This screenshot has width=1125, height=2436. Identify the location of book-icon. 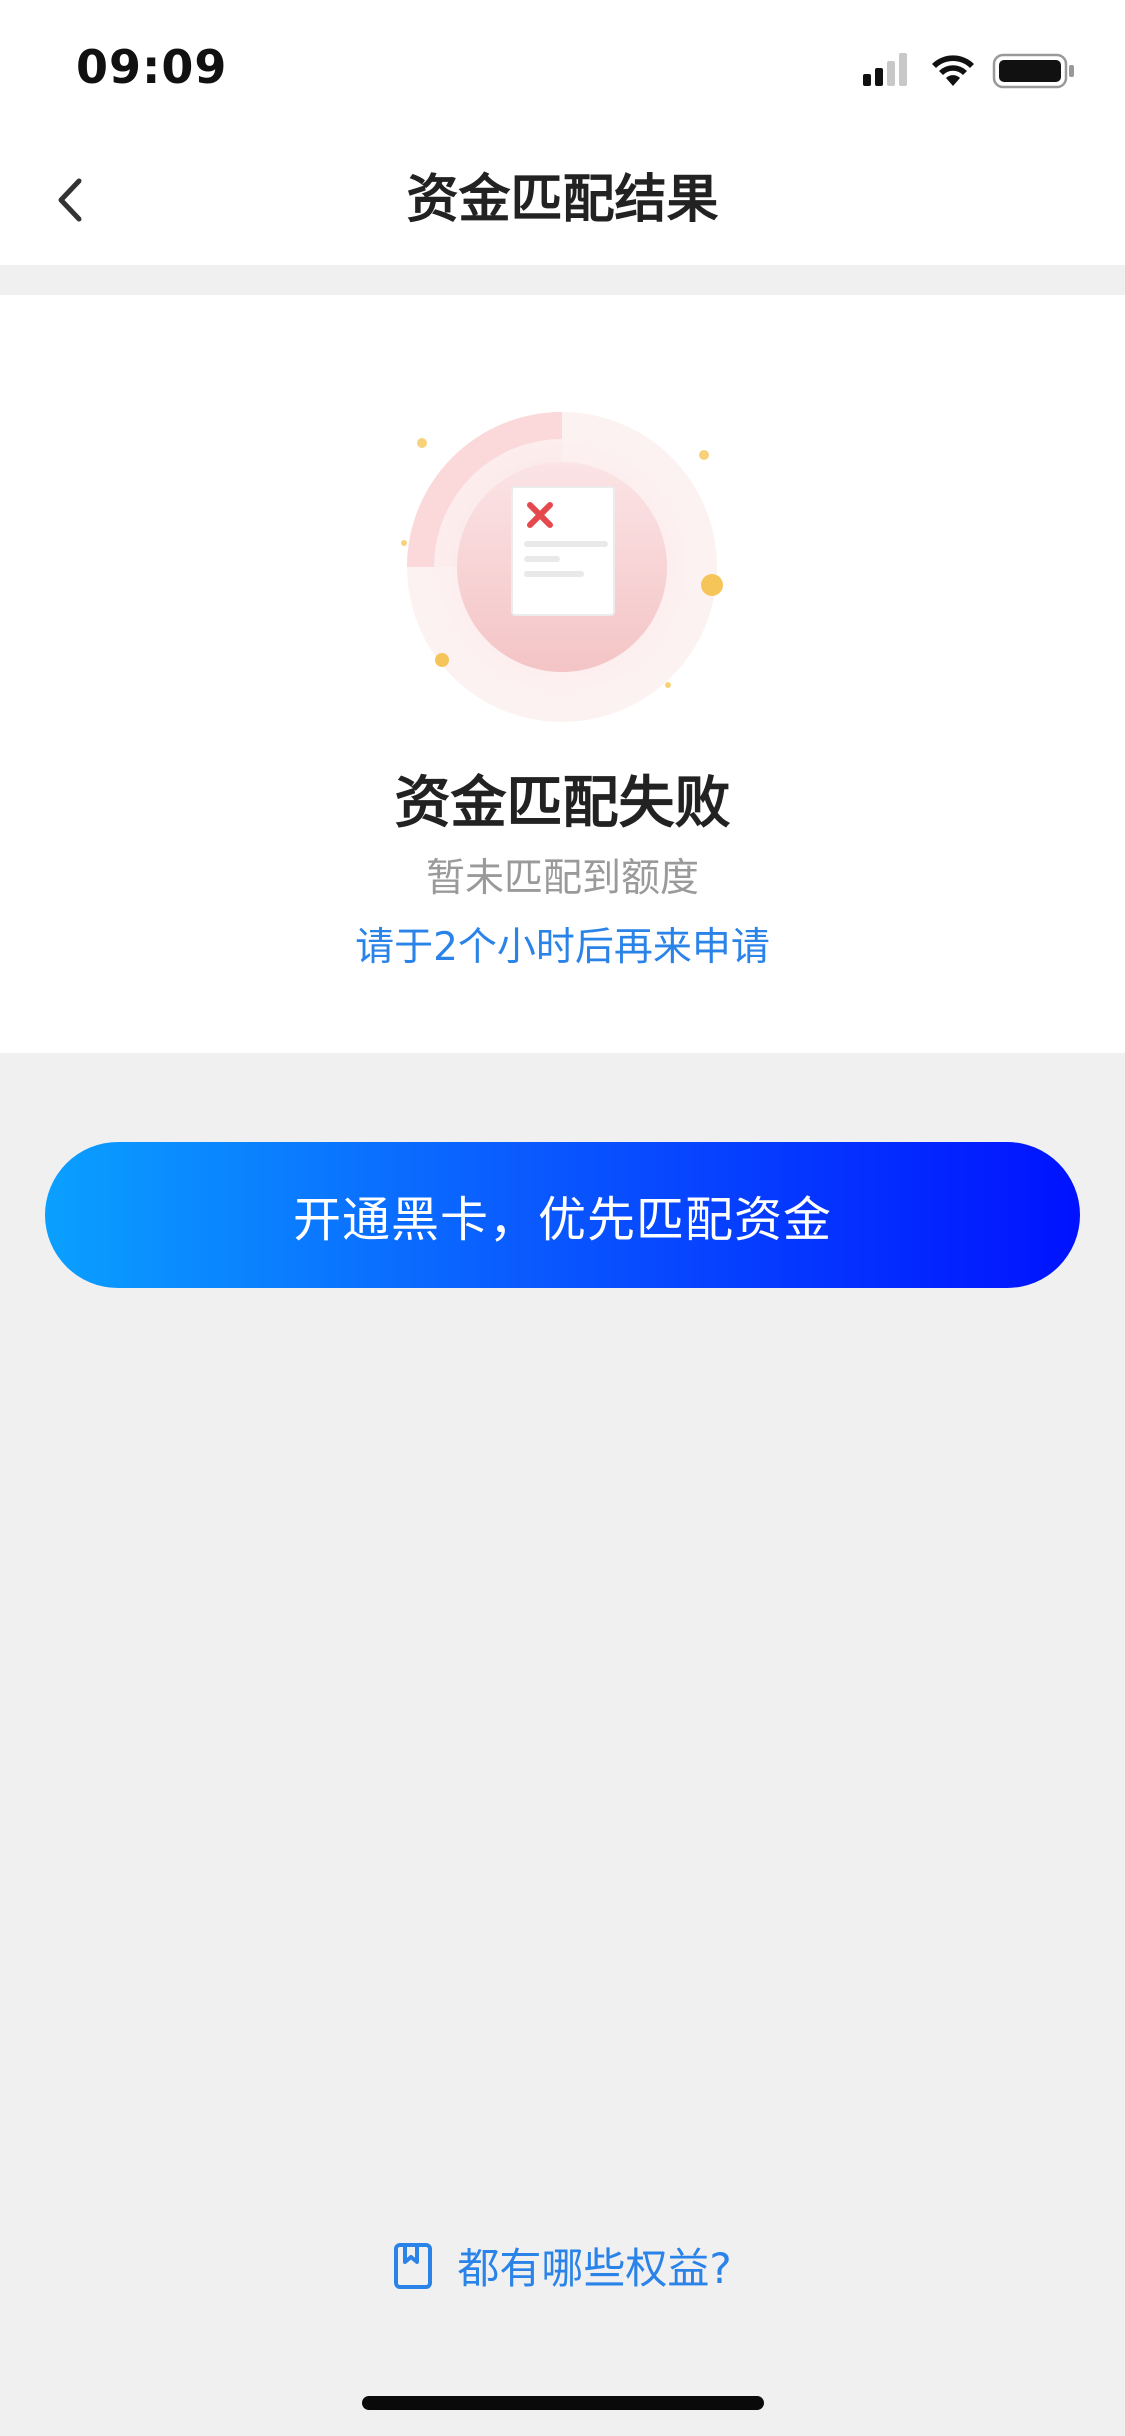
(413, 2265).